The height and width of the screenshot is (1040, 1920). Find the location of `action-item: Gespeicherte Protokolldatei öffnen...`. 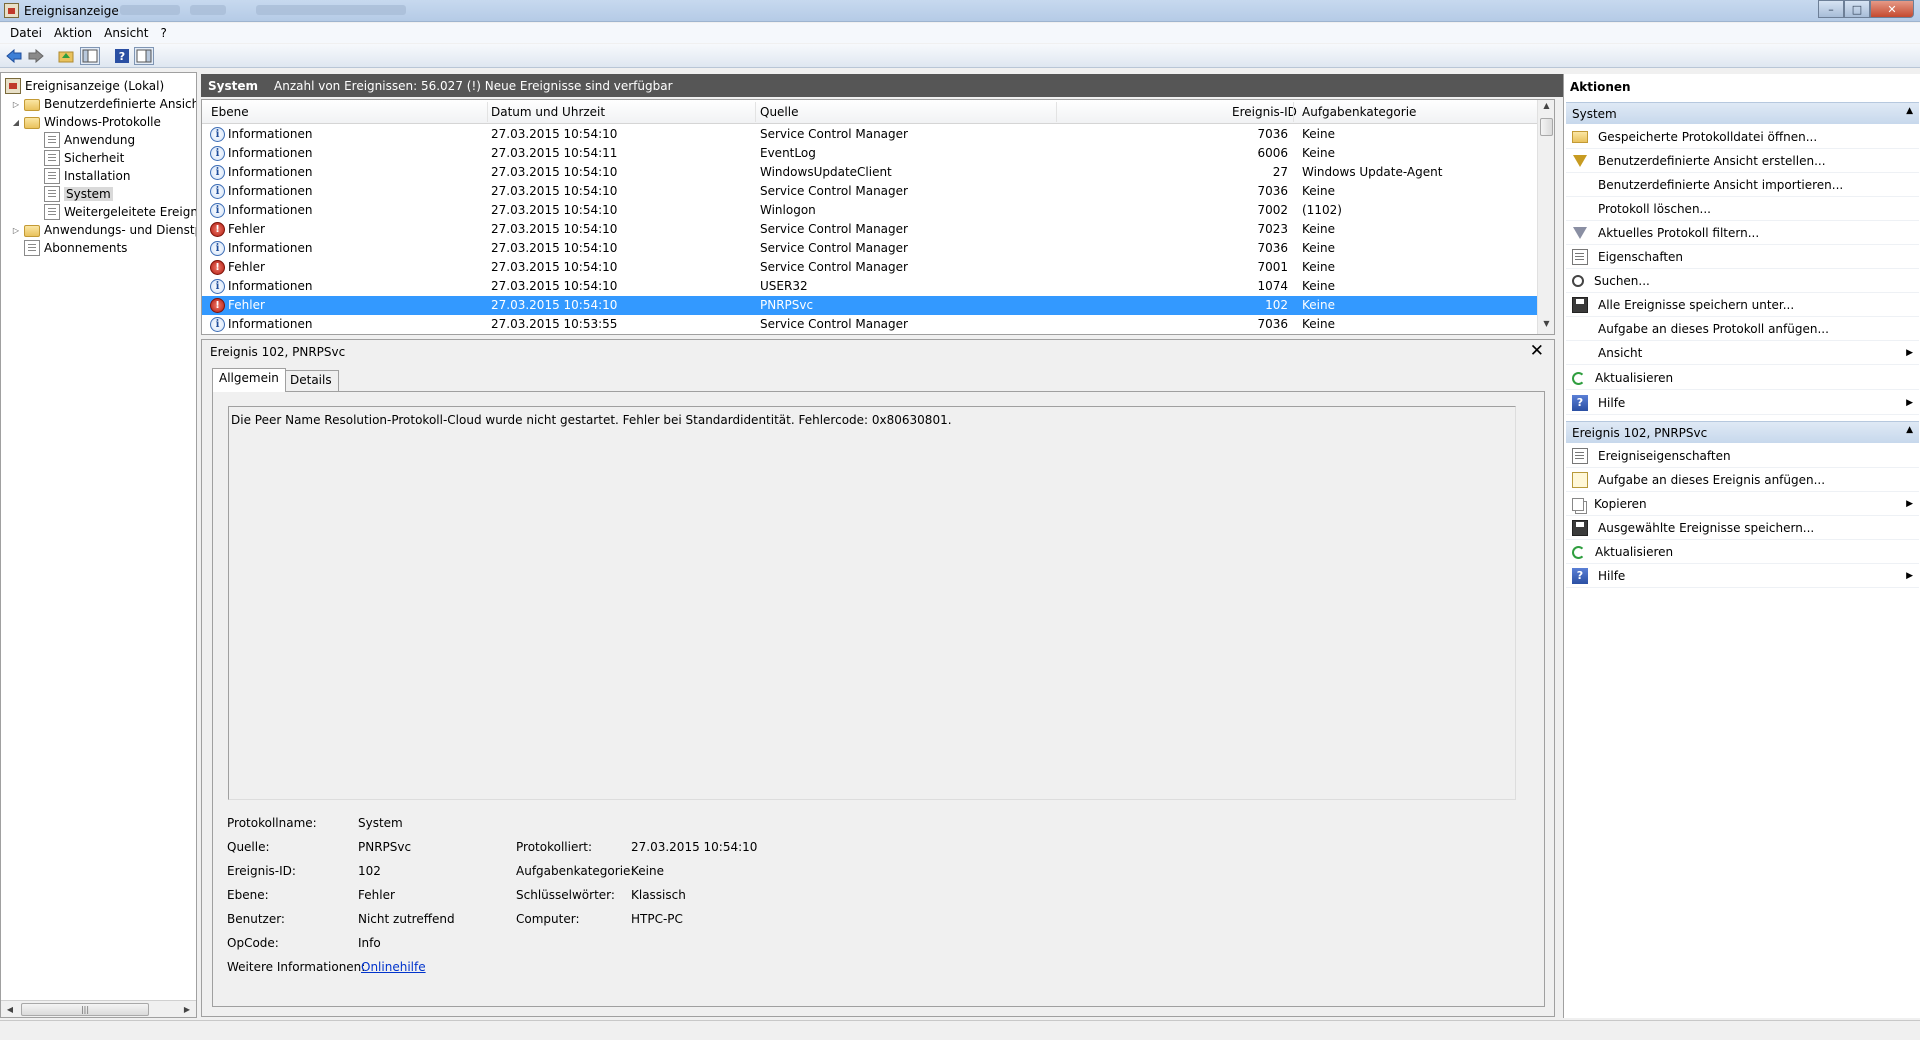

action-item: Gespeicherte Protokolldatei öffnen... is located at coordinates (1742, 137).